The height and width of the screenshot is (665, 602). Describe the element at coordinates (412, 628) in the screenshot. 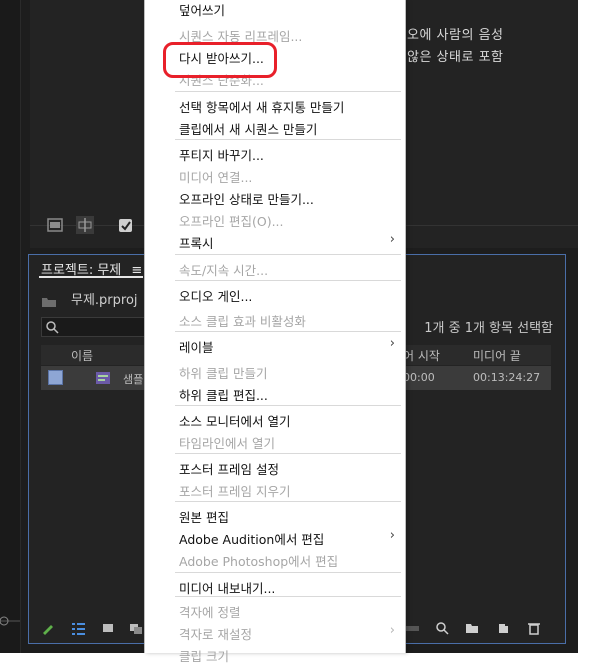

I see `zoom-track-icon` at that location.